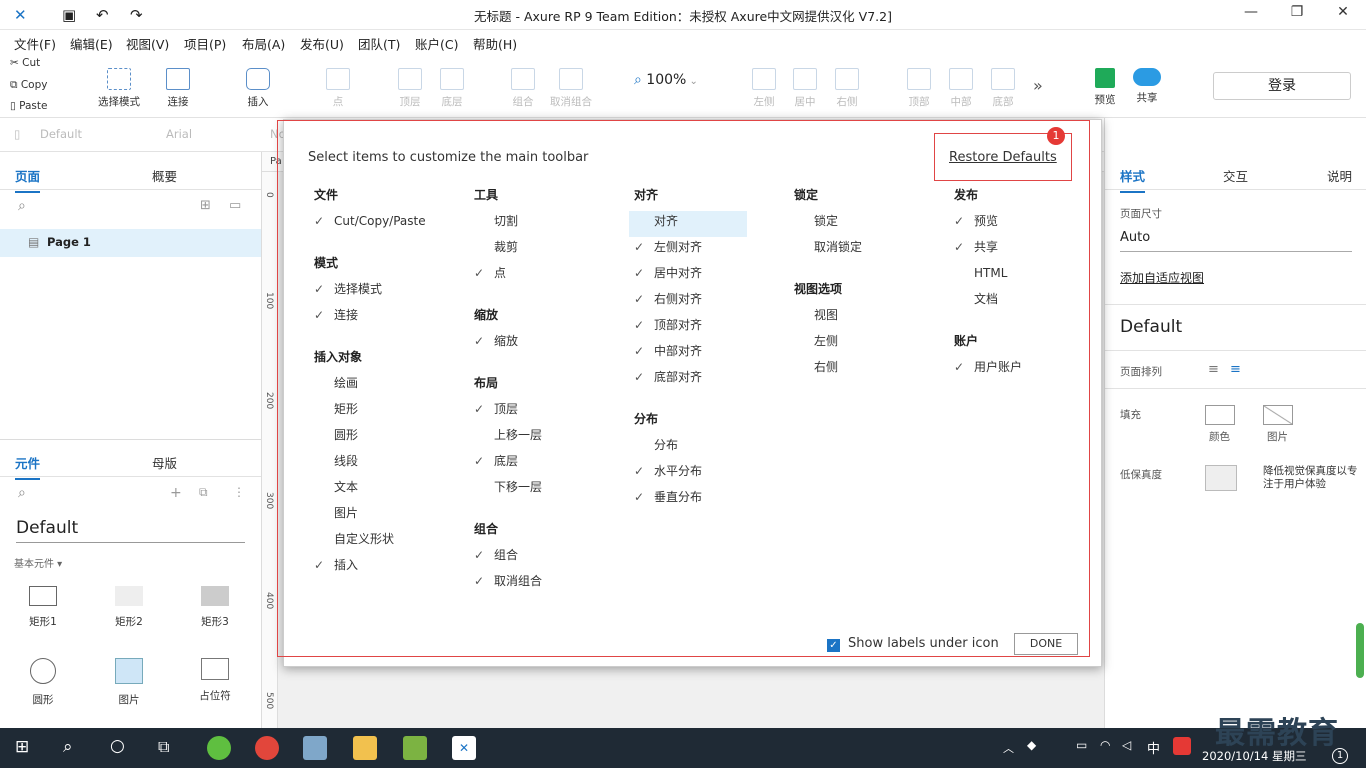 This screenshot has width=1366, height=768. Describe the element at coordinates (869, 250) in the screenshot. I see `toolbar-option: 取消锁定` at that location.